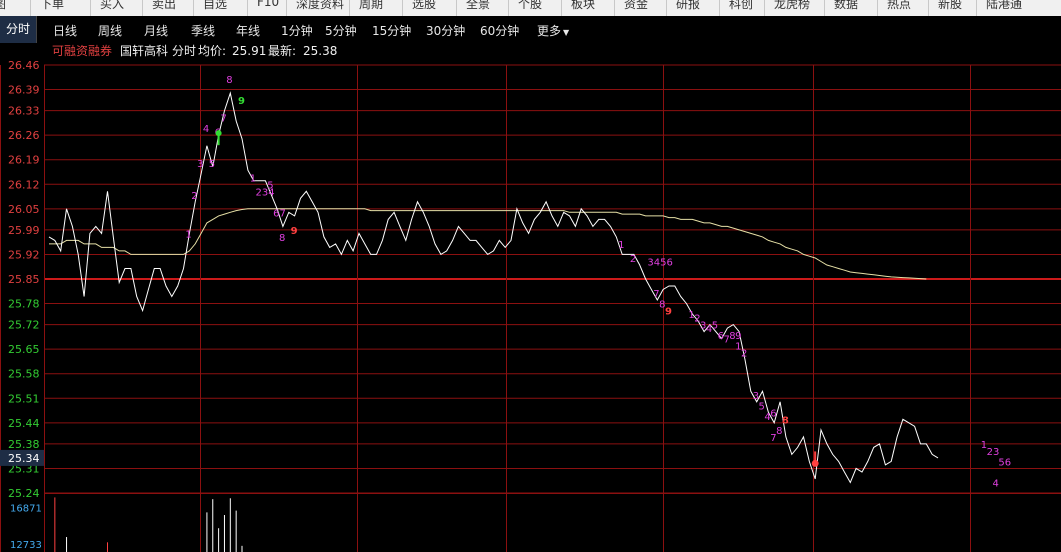 This screenshot has width=1061, height=552. What do you see at coordinates (26, 545) in the screenshot?
I see `volume-tick-label: 12733` at bounding box center [26, 545].